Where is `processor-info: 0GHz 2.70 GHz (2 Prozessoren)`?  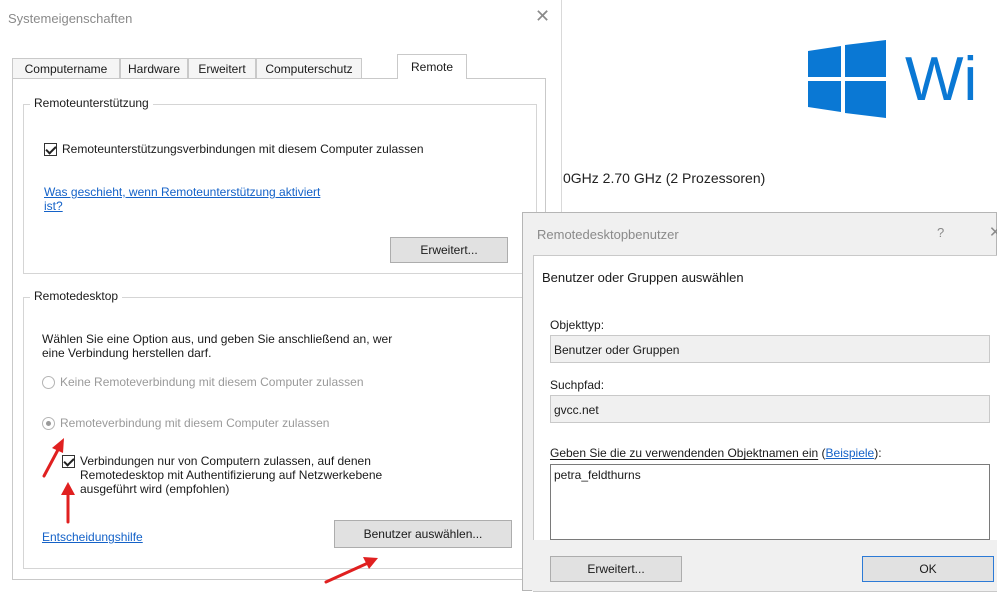 processor-info: 0GHz 2.70 GHz (2 Prozessoren) is located at coordinates (664, 178).